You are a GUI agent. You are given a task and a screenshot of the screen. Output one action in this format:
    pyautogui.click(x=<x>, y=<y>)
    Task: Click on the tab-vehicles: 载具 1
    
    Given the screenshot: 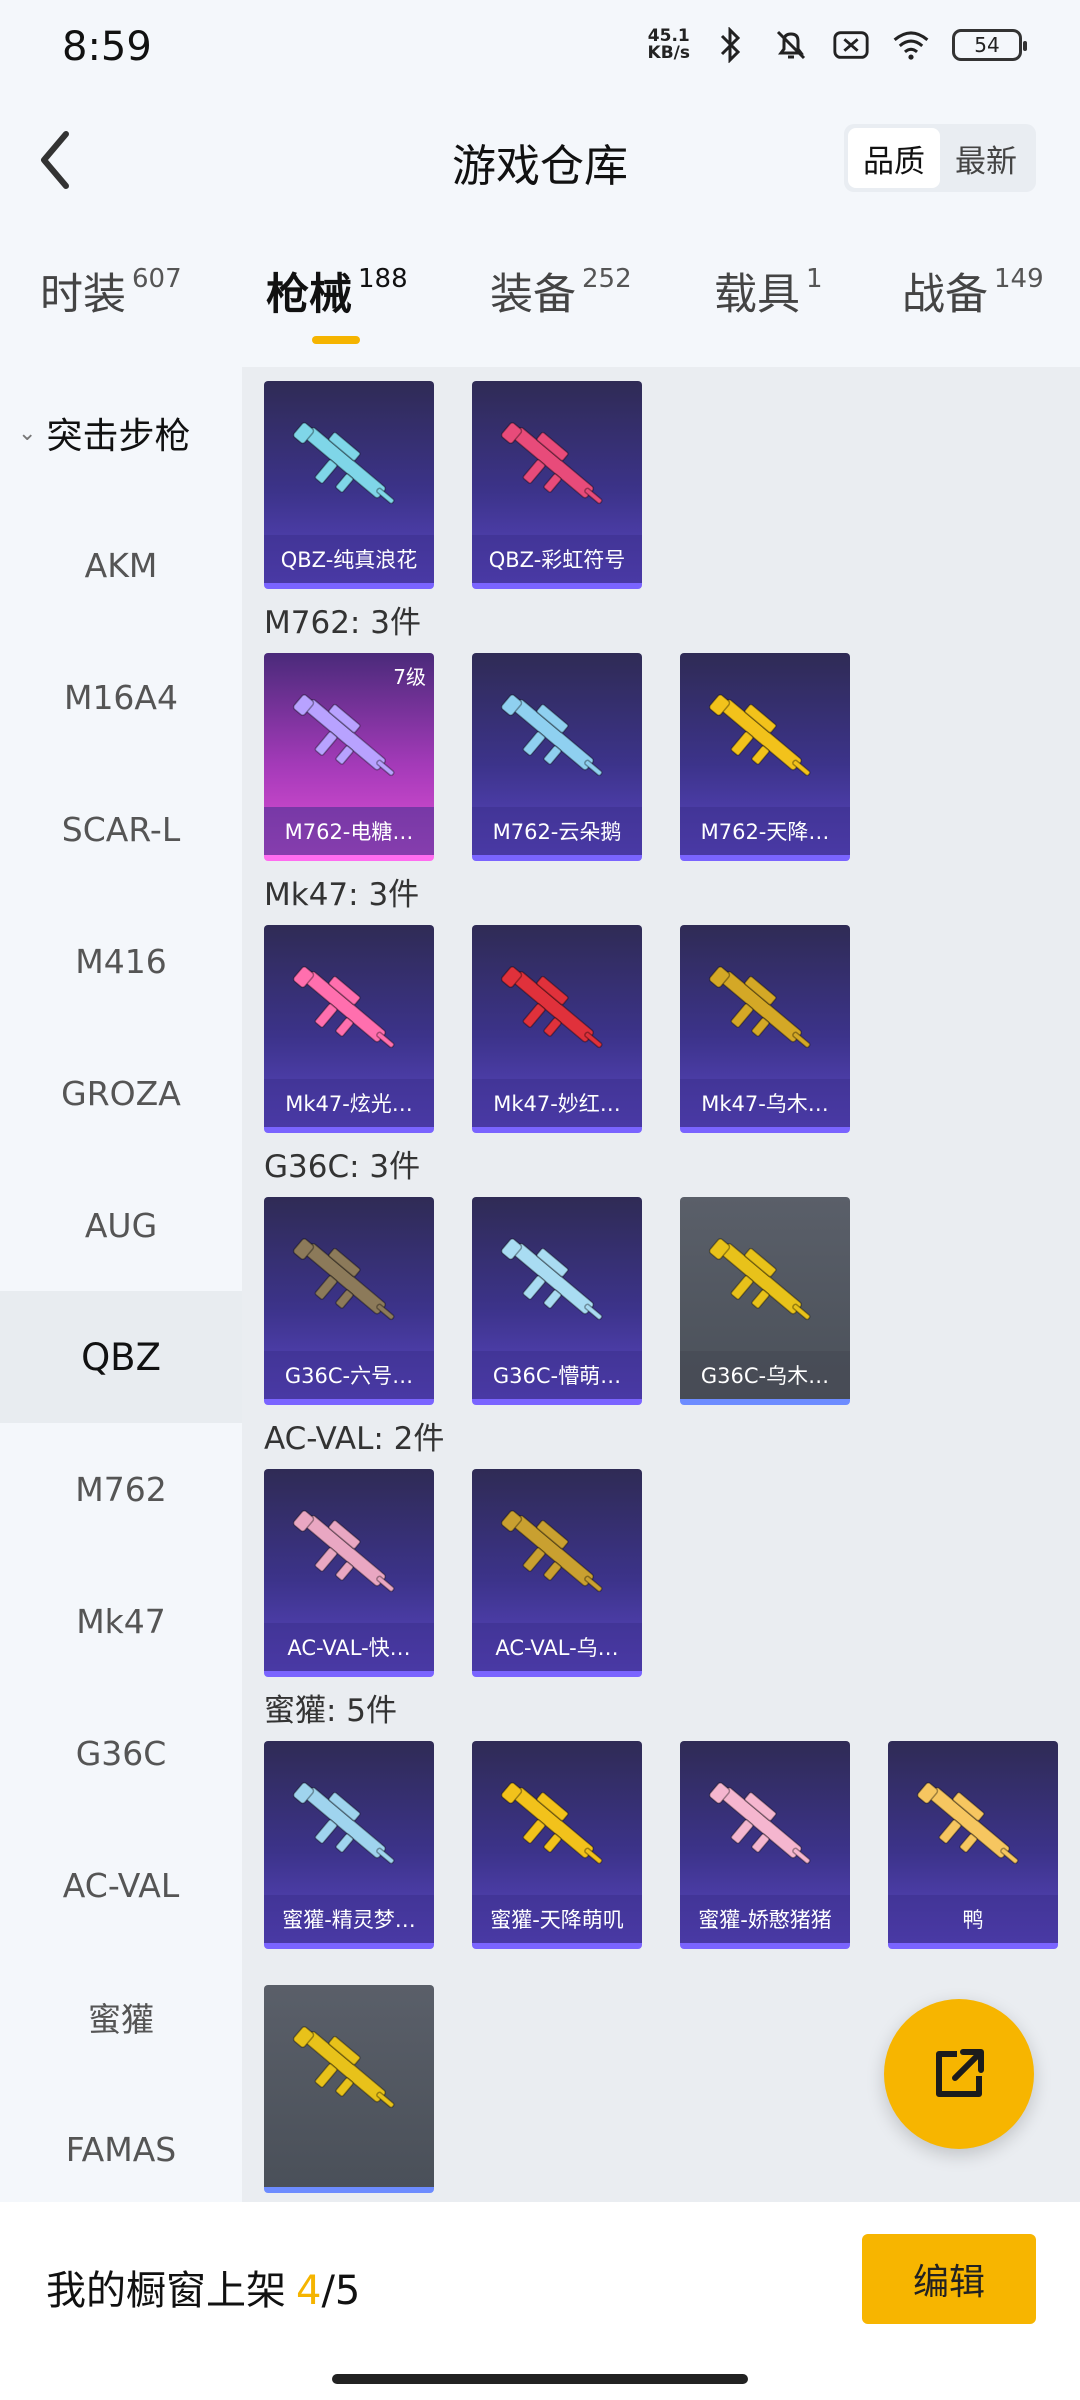 What is the action you would take?
    pyautogui.click(x=768, y=291)
    